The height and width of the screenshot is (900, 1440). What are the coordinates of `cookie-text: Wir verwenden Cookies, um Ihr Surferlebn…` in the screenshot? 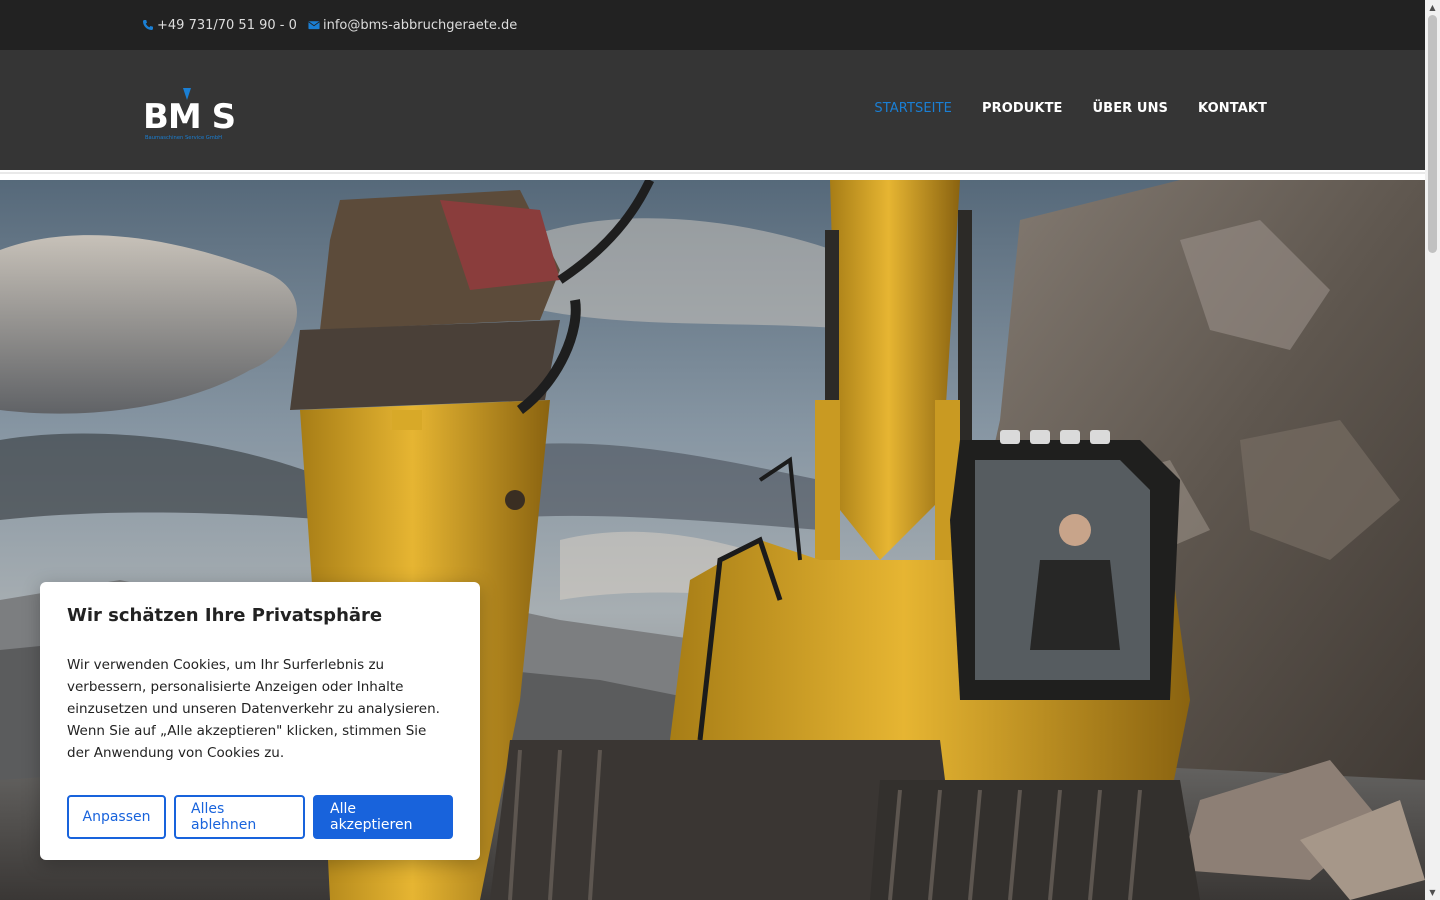 It's located at (253, 709).